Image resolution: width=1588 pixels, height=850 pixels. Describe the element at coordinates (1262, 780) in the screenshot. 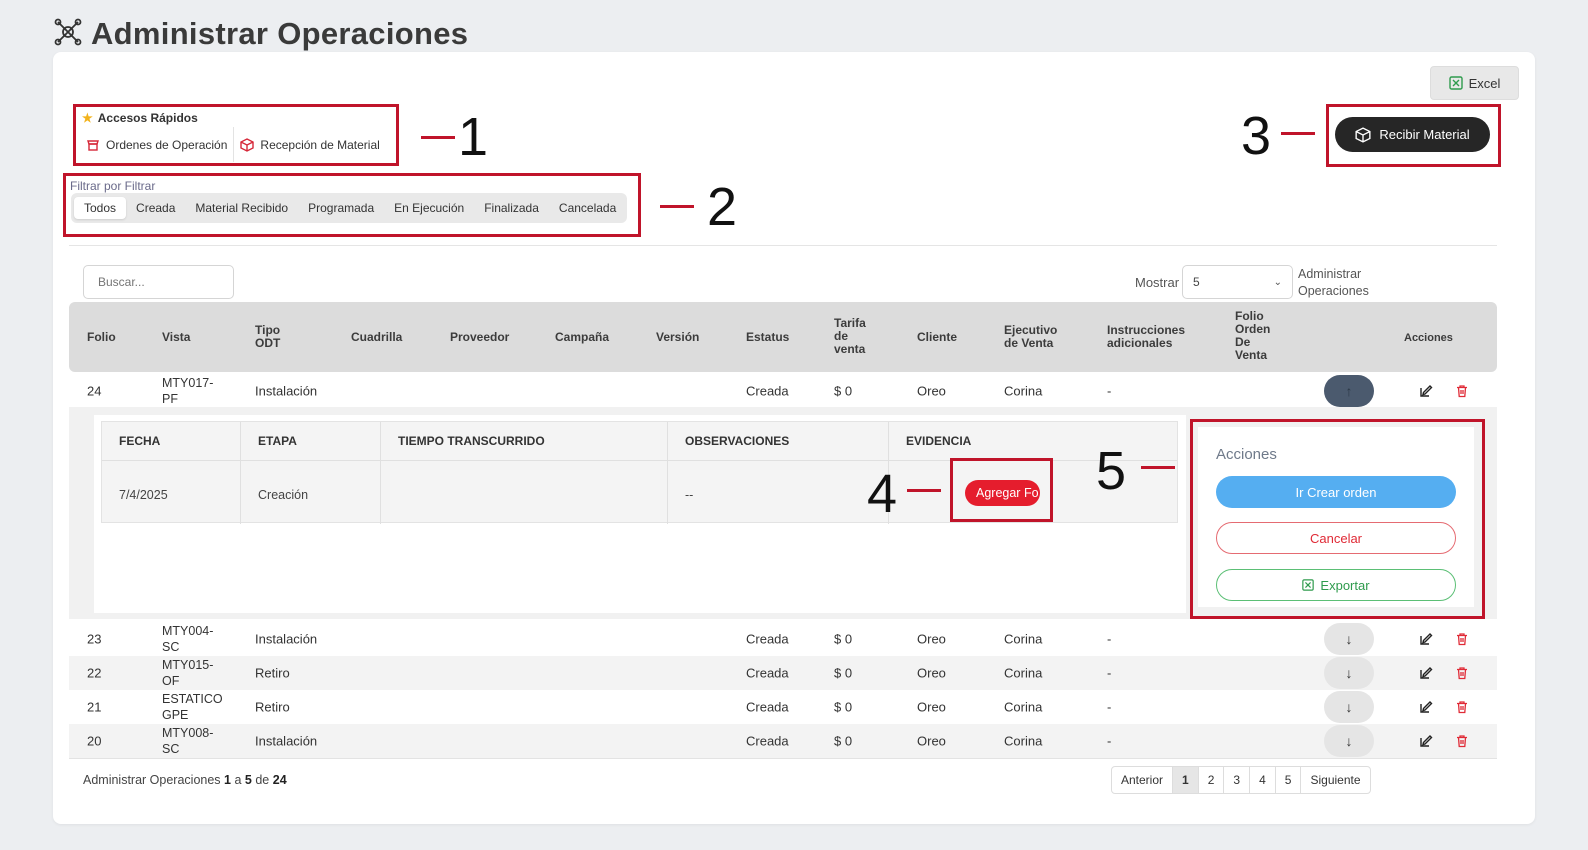

I see `pagination-page-4: 4` at that location.